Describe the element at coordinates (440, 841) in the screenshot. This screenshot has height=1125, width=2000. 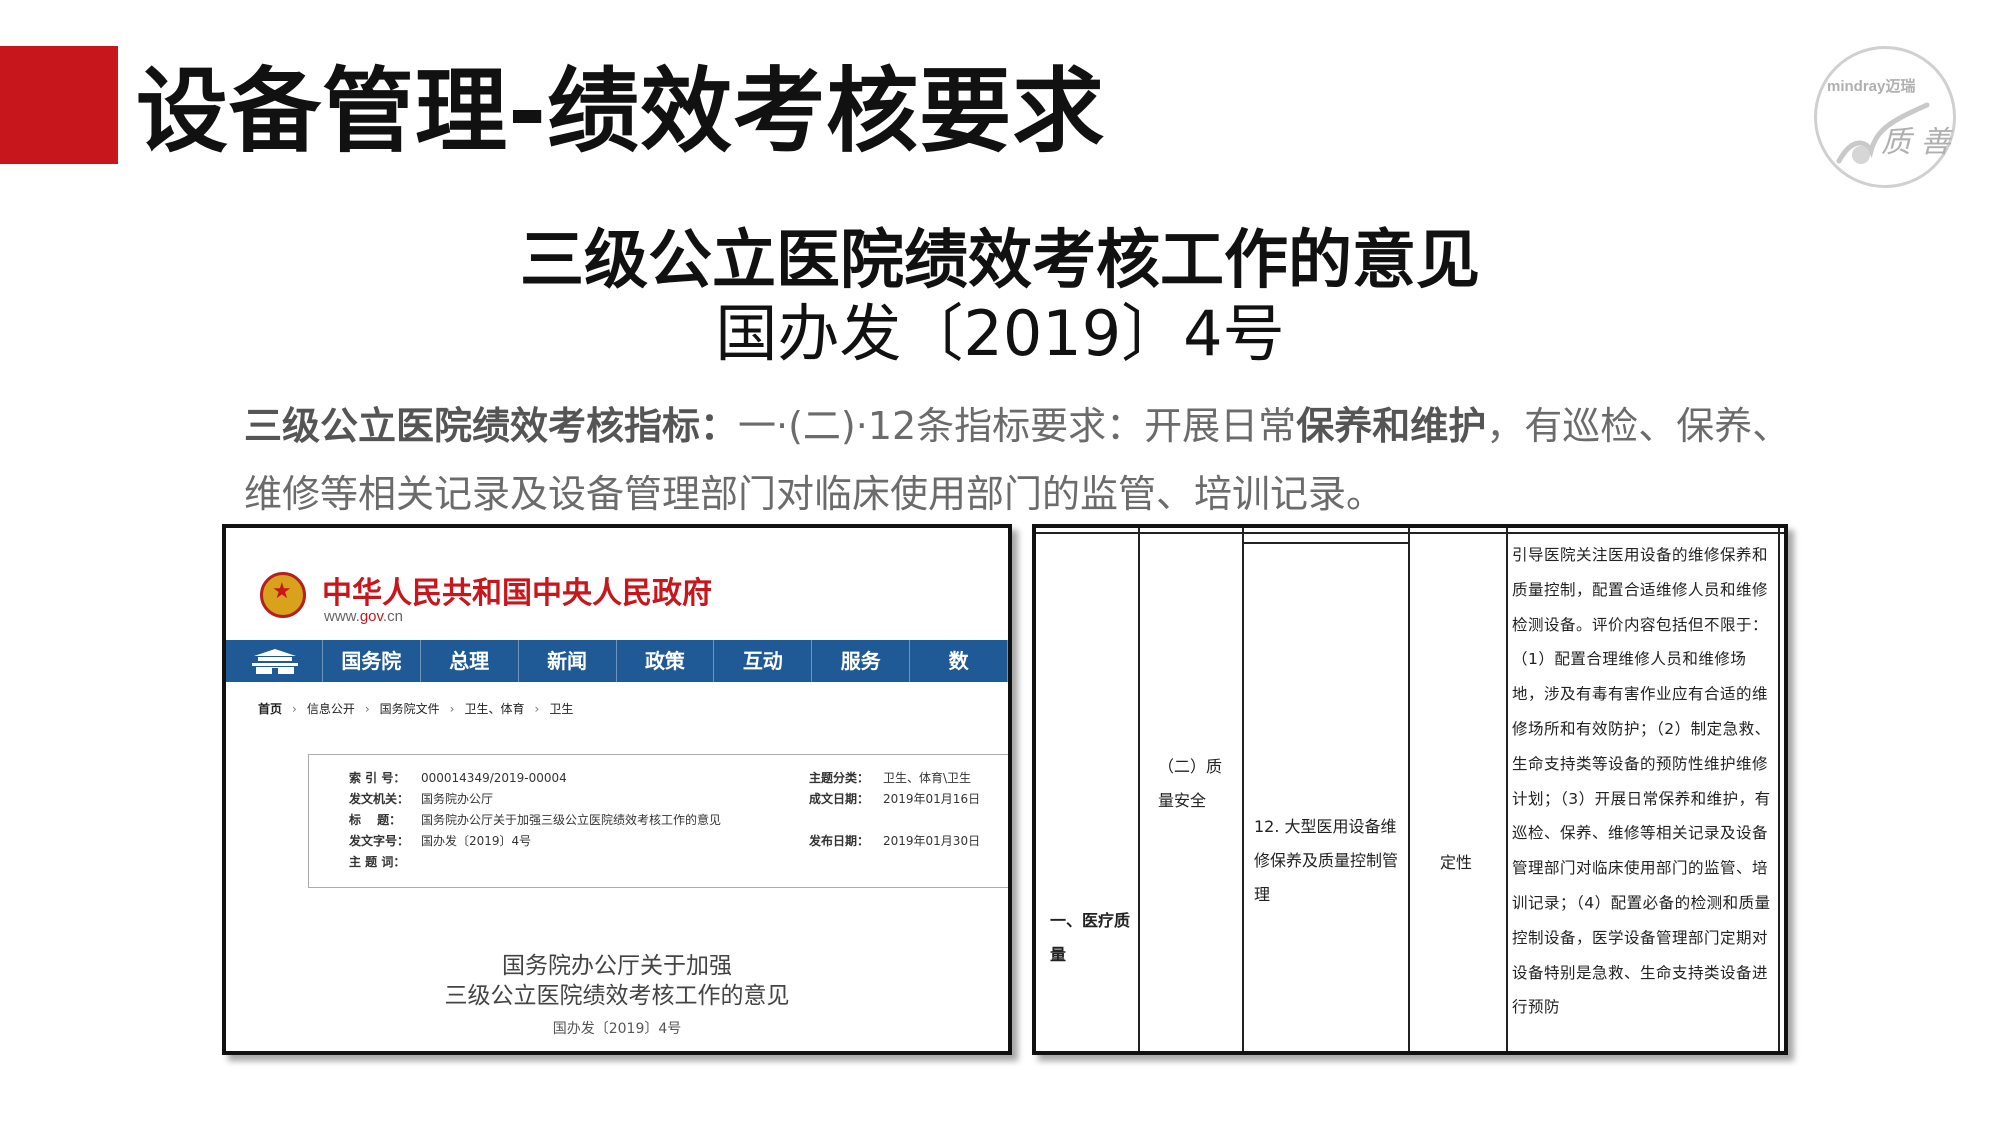
I see `meta-docno: 发文字号： 国办发〔2019〕4号` at that location.